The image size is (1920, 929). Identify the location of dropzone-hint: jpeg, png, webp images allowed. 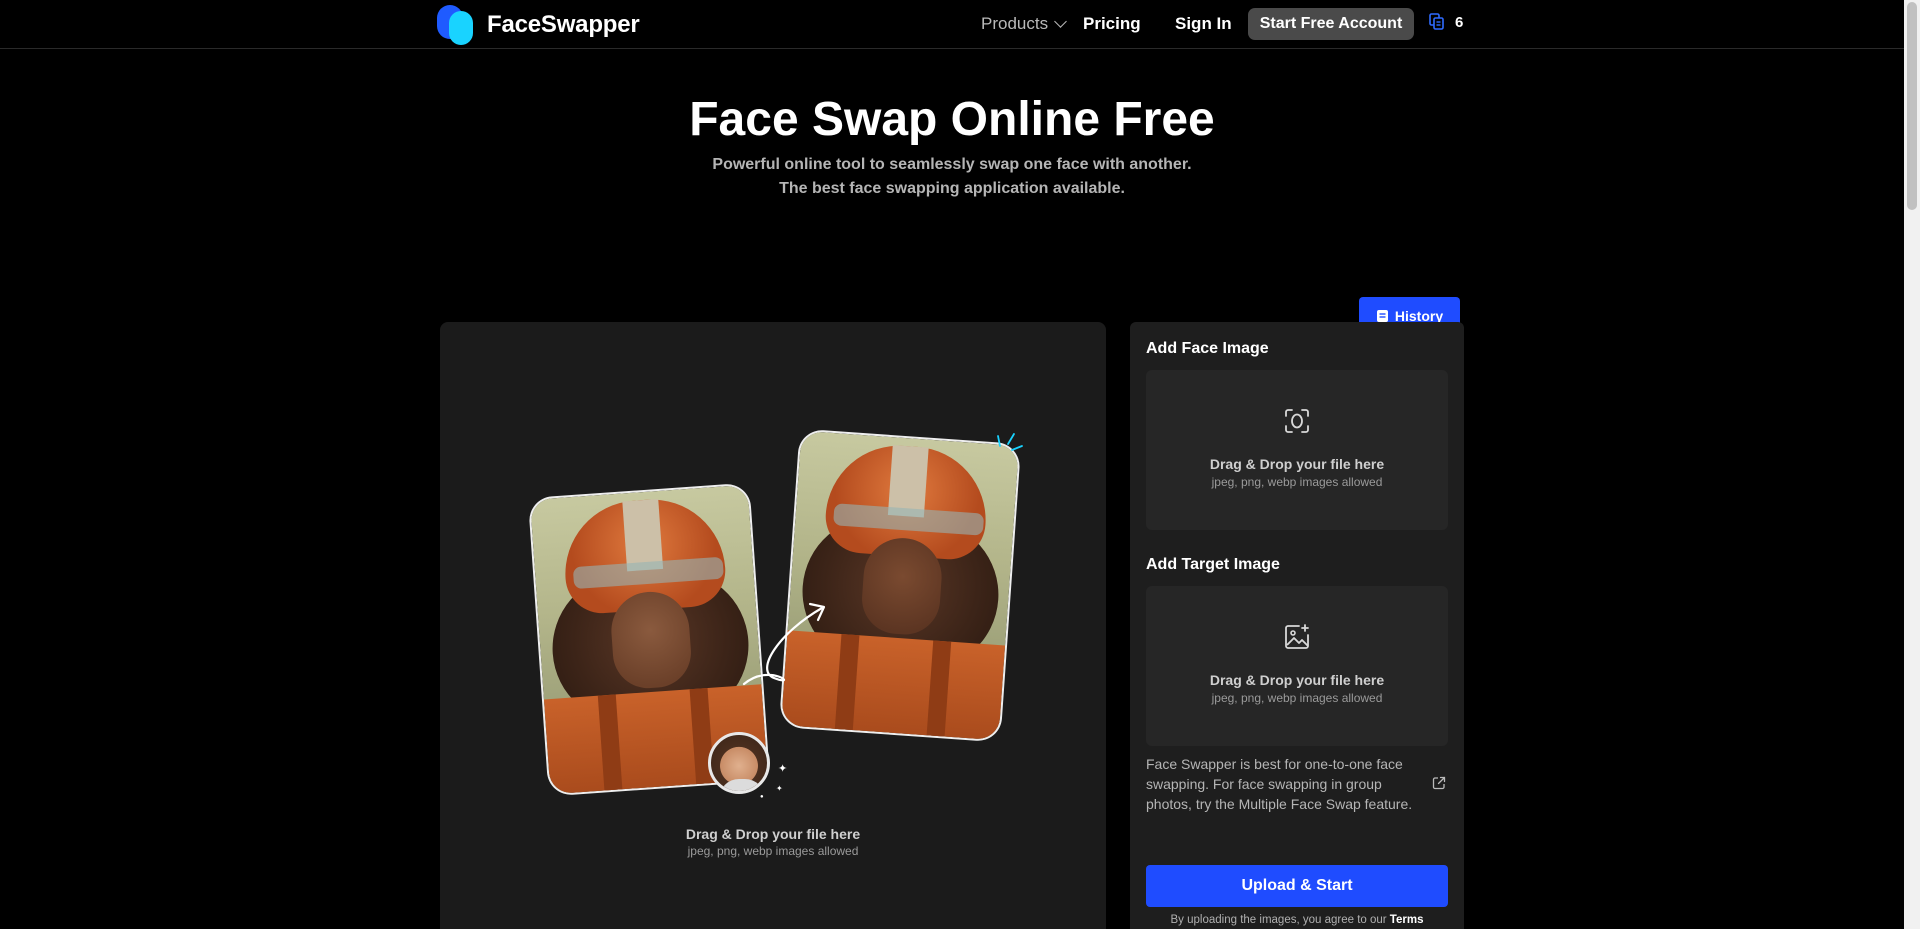
(773, 851).